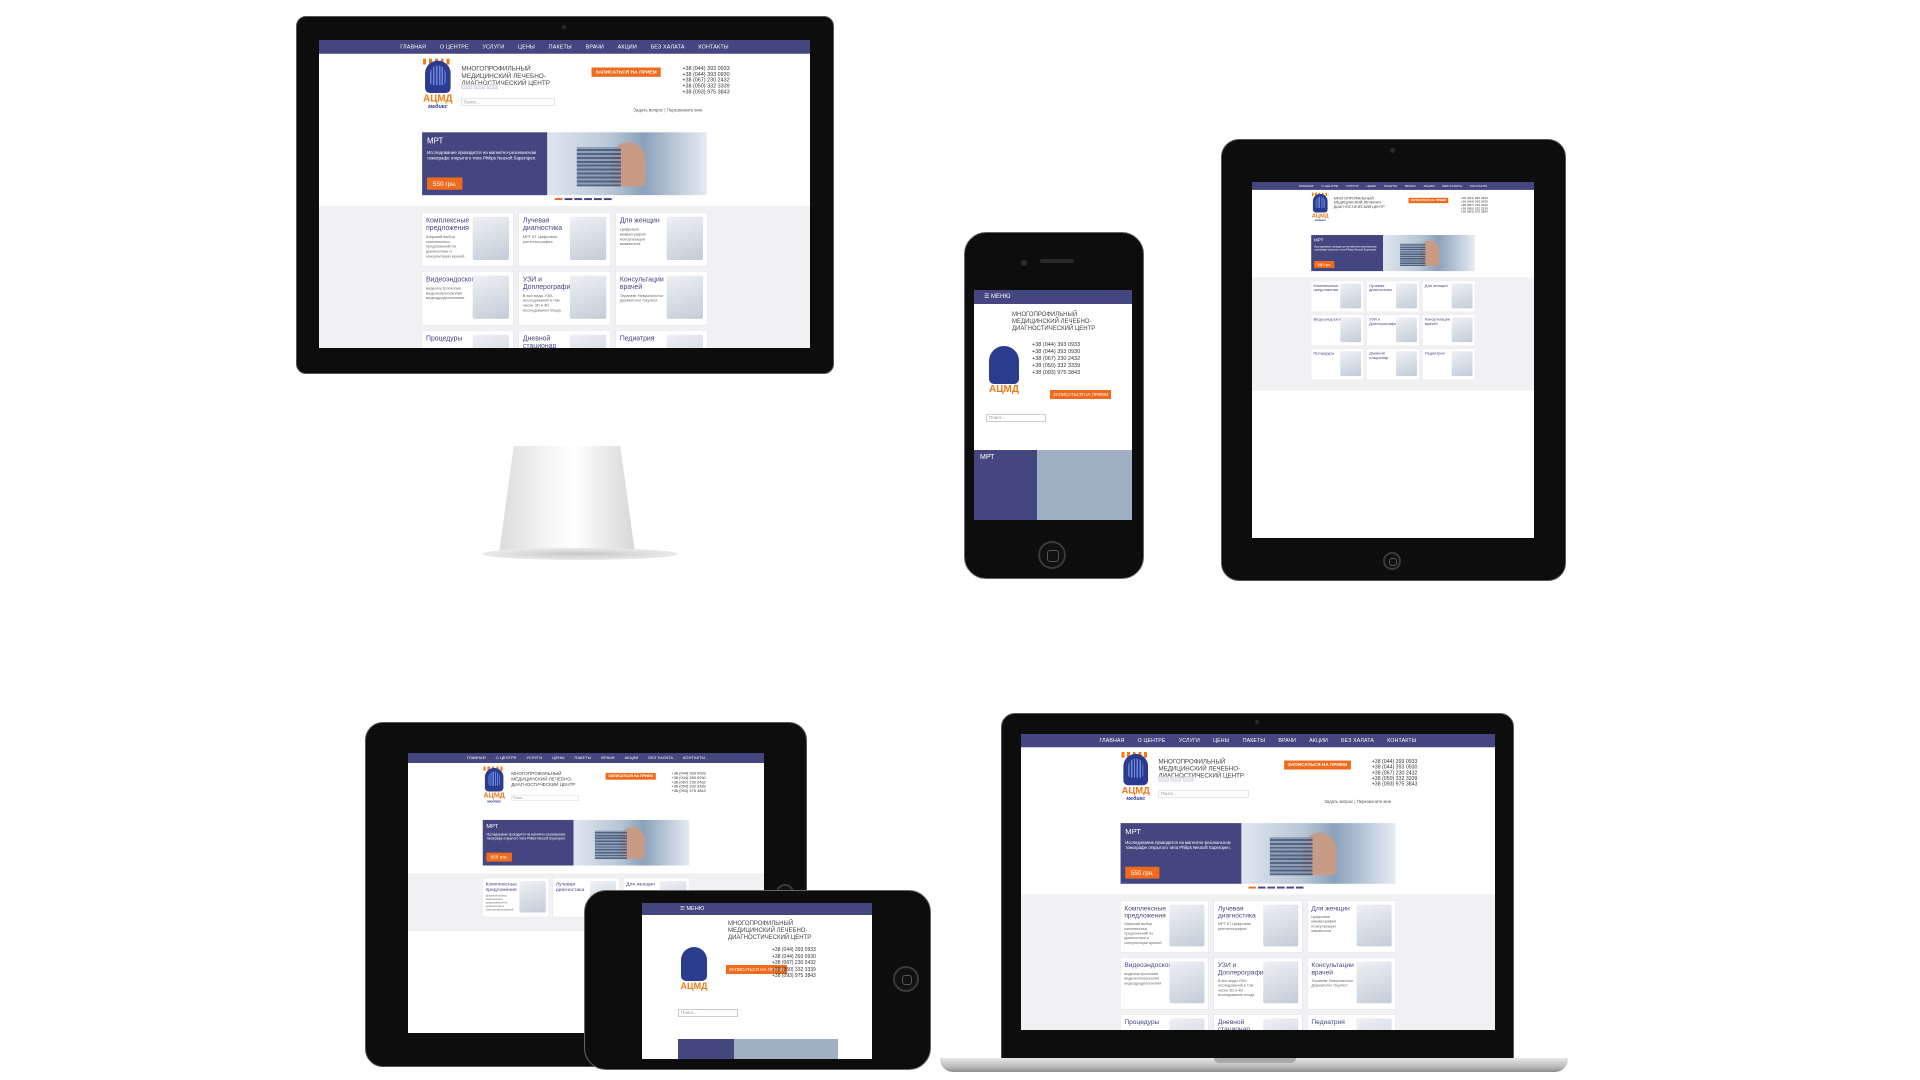 The image size is (1920, 1080). Describe the element at coordinates (1337, 296) in the screenshot. I see `service-card: Комплексные предложения` at that location.